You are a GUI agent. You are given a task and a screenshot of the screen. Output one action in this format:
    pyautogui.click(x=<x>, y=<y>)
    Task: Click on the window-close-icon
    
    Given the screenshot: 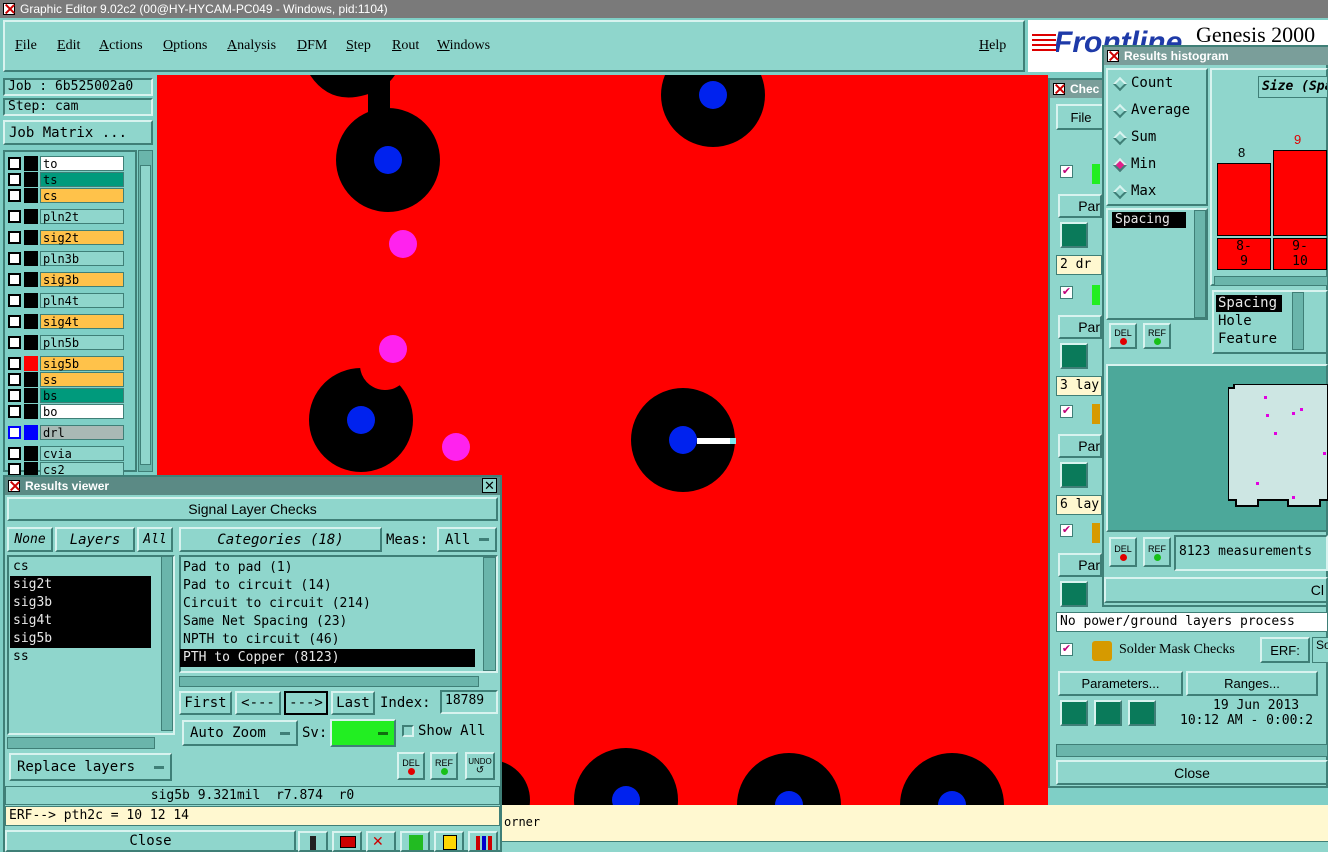 What is the action you would take?
    pyautogui.click(x=9, y=9)
    